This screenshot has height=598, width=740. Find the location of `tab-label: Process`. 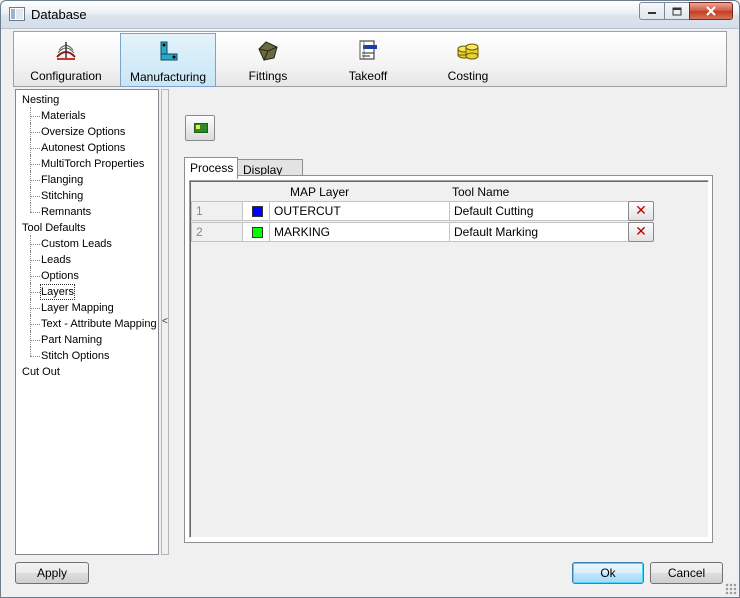

tab-label: Process is located at coordinates (212, 168).